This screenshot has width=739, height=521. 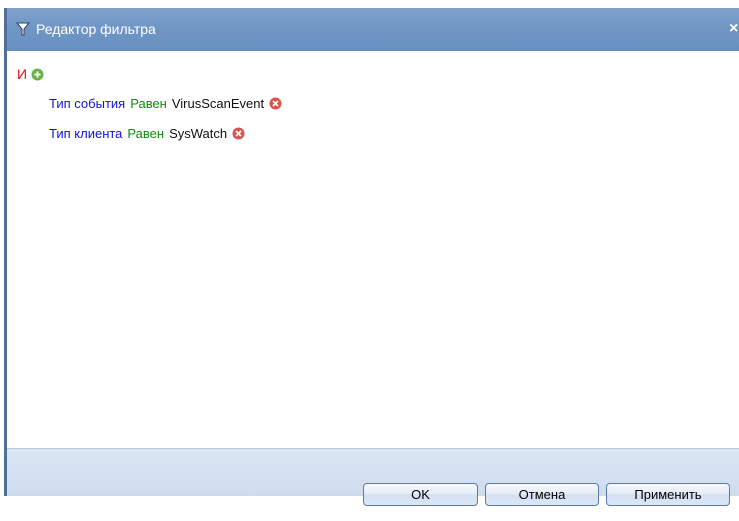 I want to click on condition-field: Тип события, so click(x=87, y=103).